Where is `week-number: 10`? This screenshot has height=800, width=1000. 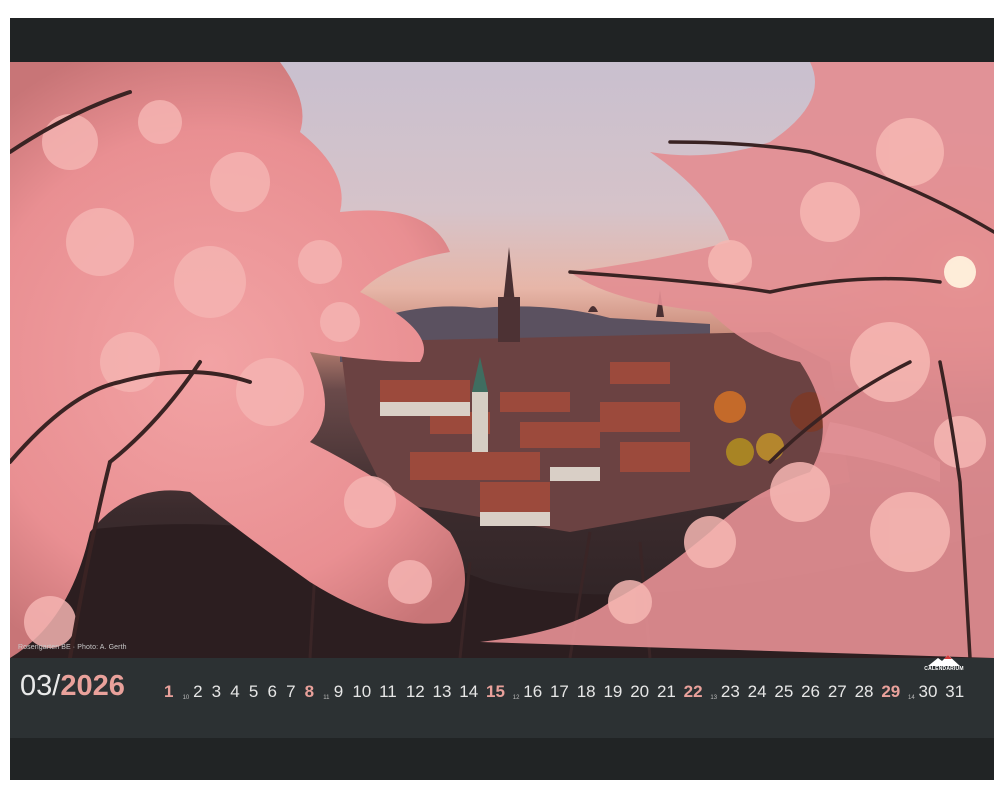
week-number: 10 is located at coordinates (186, 698).